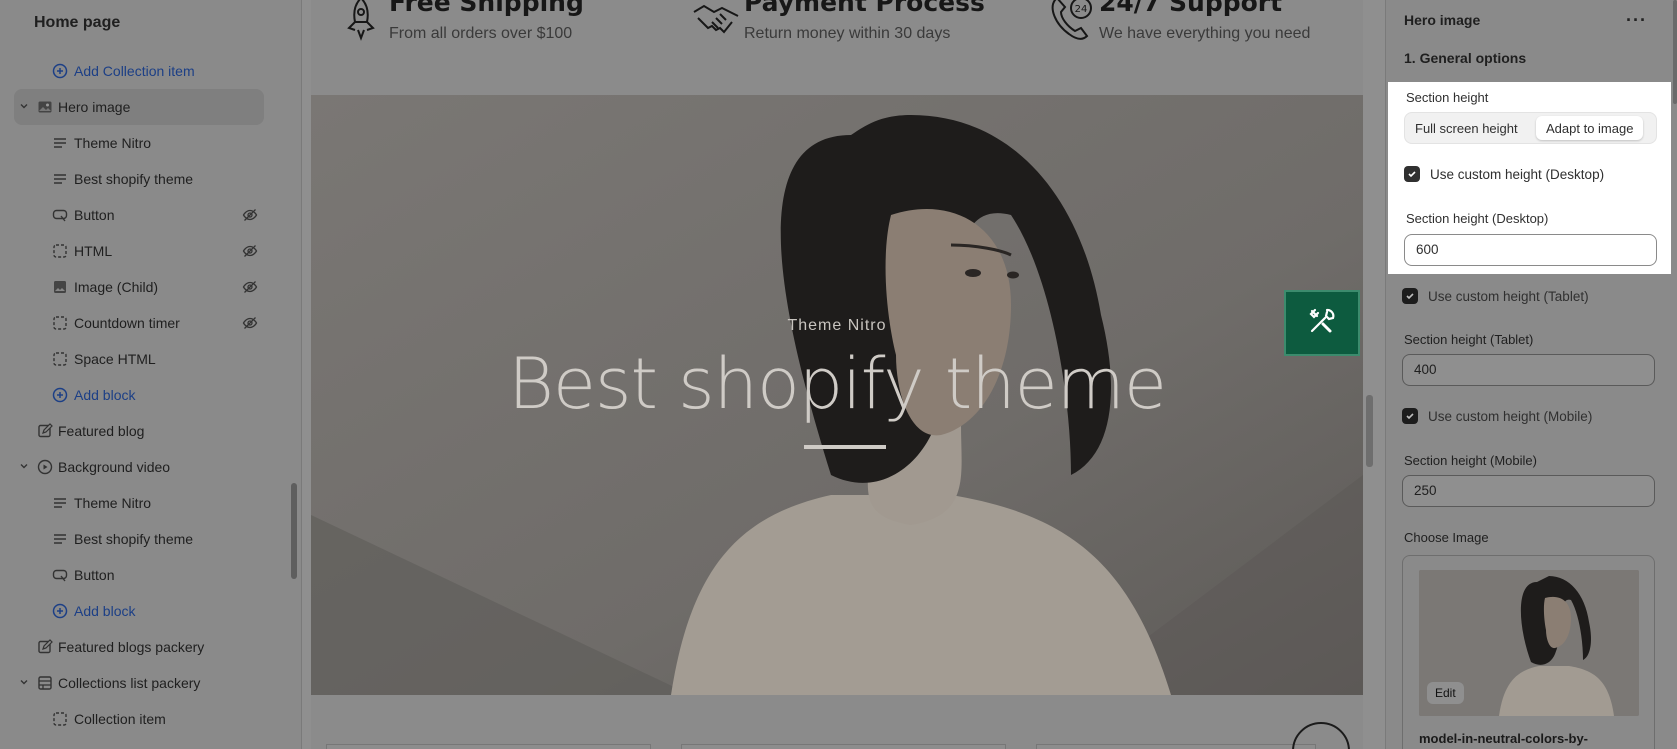 This screenshot has width=1677, height=749. I want to click on tree-item-background-video: Background video, so click(145, 467).